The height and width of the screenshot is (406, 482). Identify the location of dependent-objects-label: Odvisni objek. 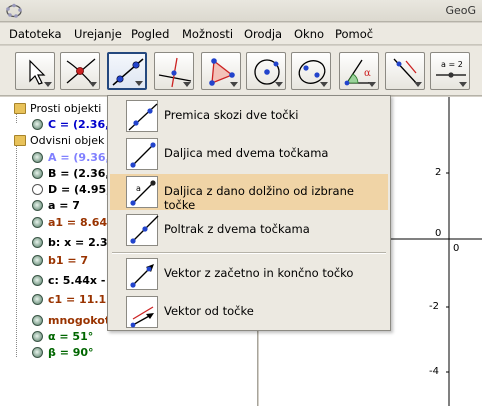
(67, 140).